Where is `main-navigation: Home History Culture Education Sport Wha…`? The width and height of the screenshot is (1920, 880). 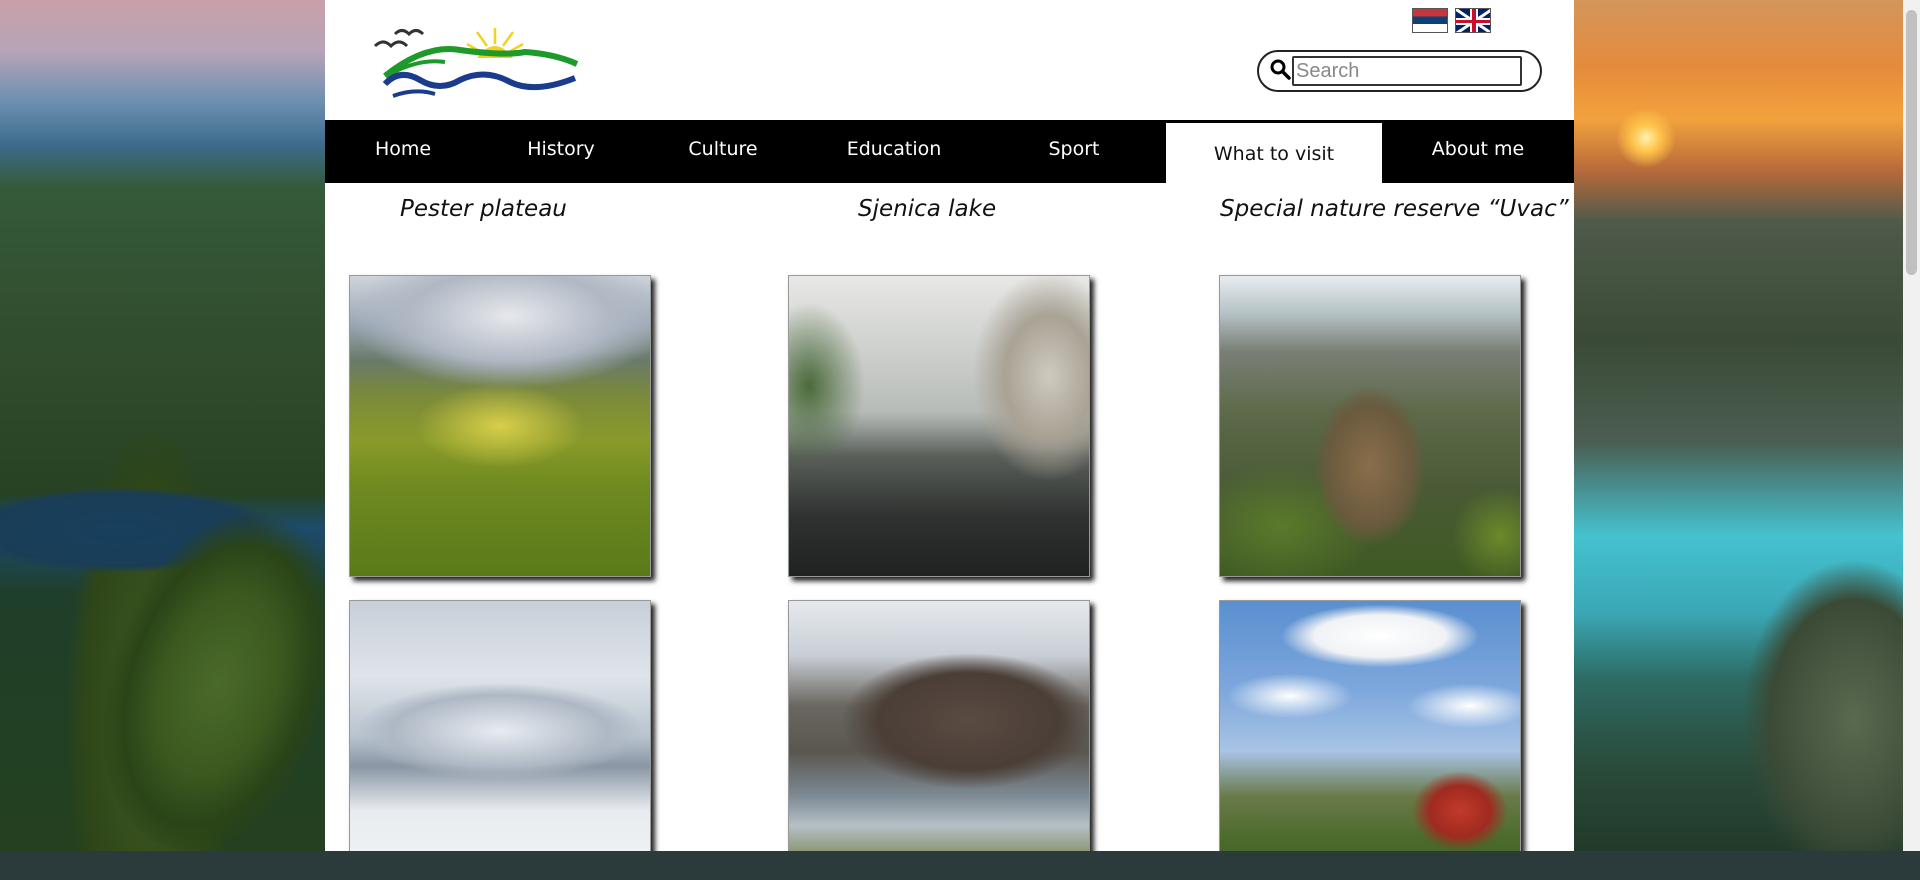 main-navigation: Home History Culture Education Sport Wha… is located at coordinates (949, 151).